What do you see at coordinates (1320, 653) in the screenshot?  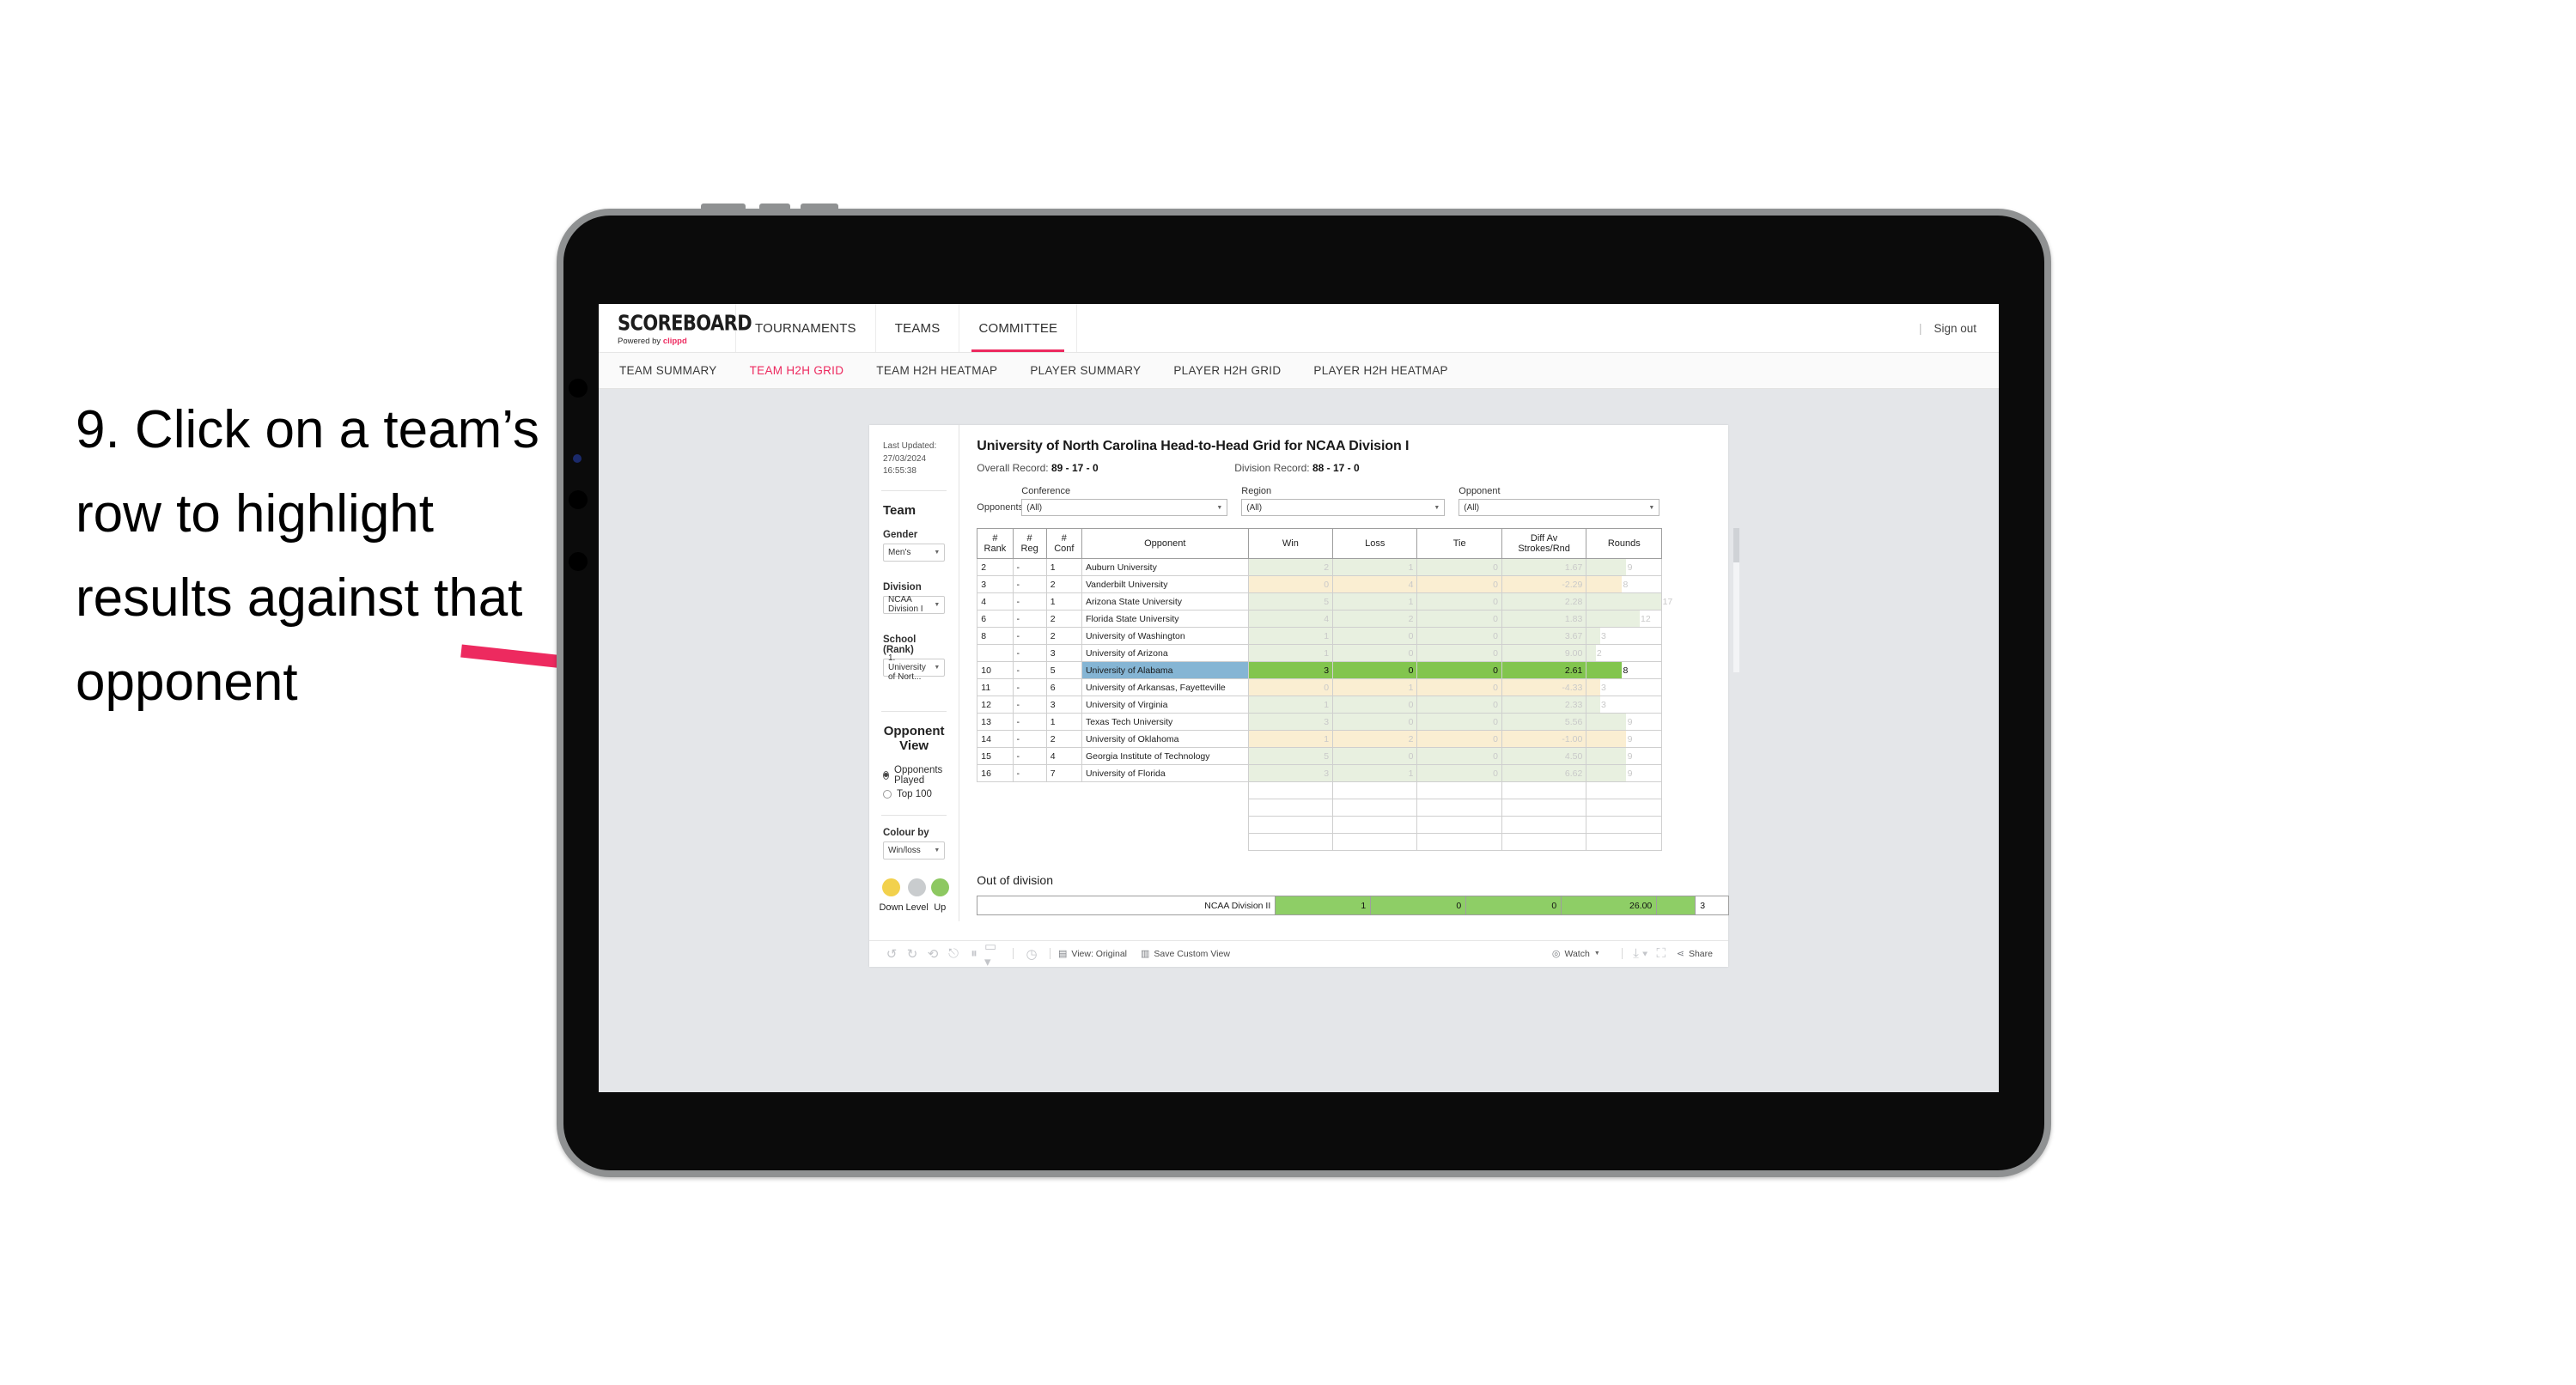 I see `table-row: -3 University of Arizona 1 0 0 9.00 2` at bounding box center [1320, 653].